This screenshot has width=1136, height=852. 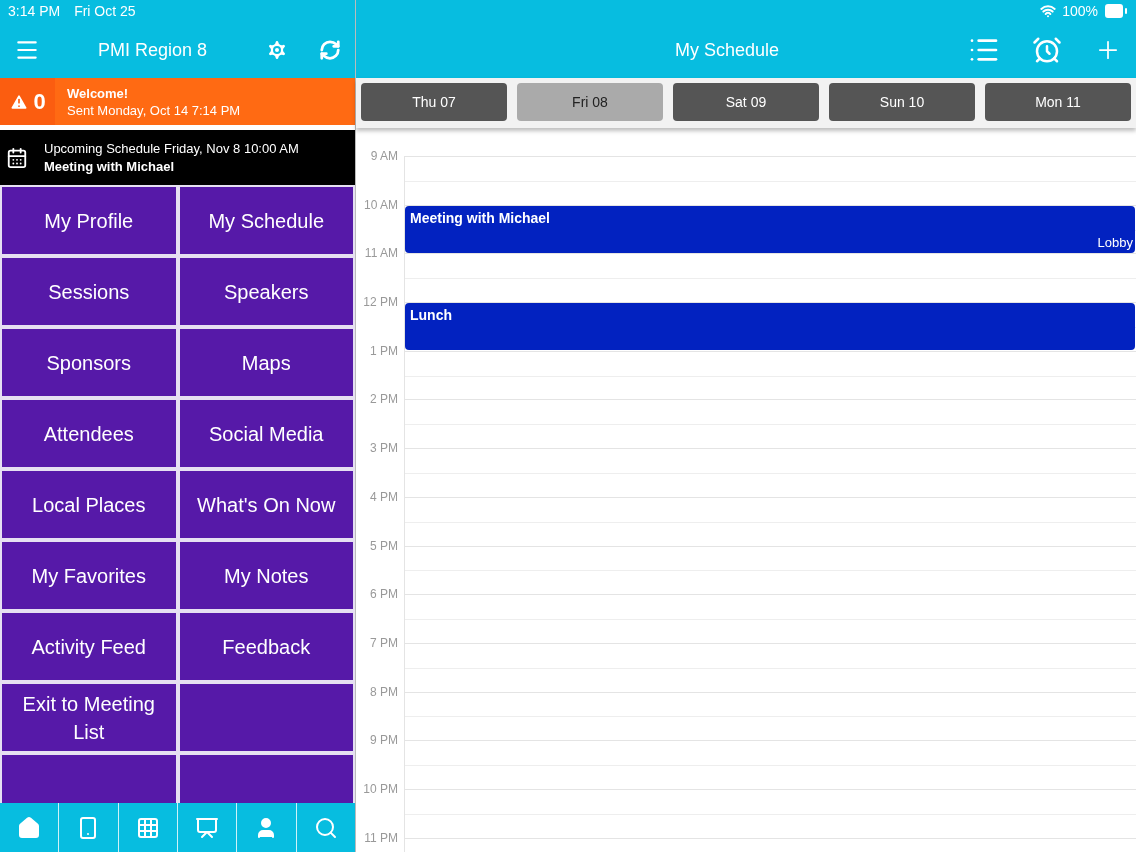 I want to click on hour-label: 6 PM, so click(x=384, y=594).